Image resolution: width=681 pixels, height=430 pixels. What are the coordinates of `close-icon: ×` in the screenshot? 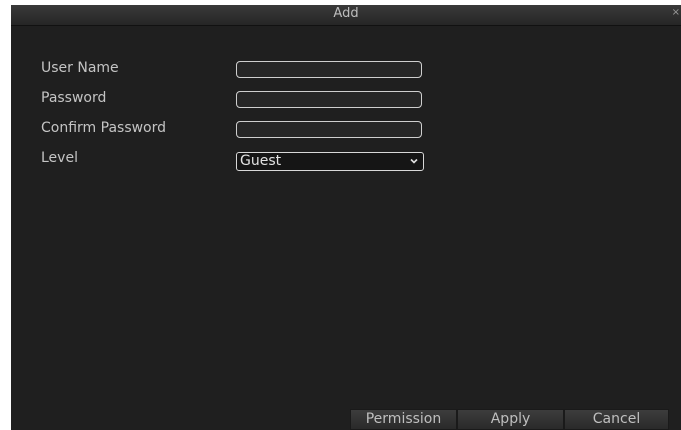 It's located at (676, 12).